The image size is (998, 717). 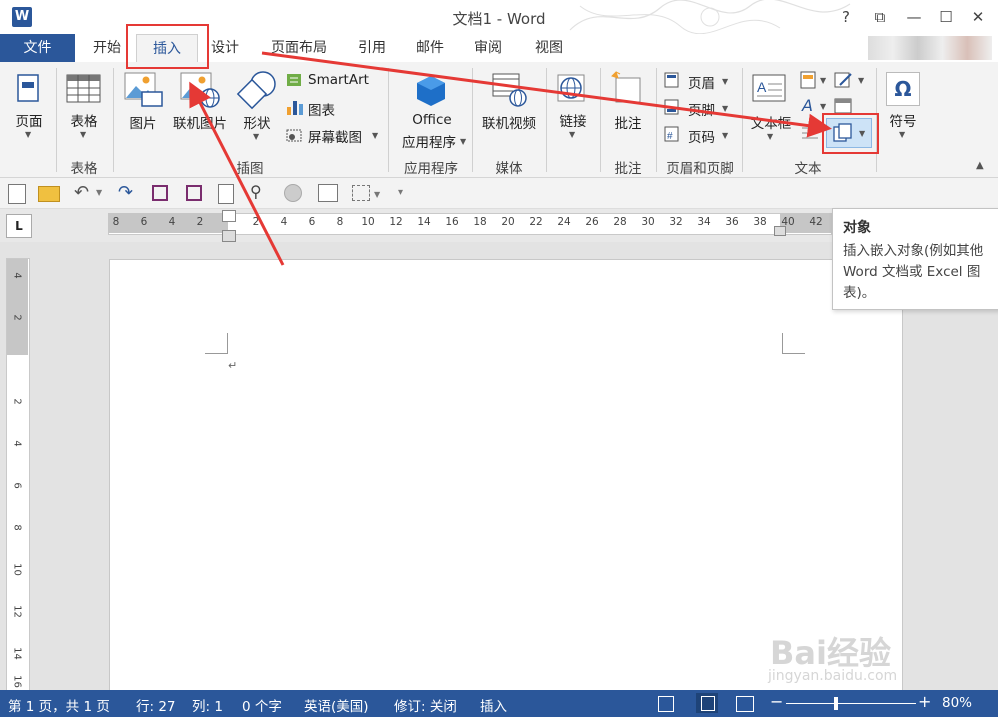 What do you see at coordinates (237, 173) in the screenshot?
I see `arrow-to-insert-tab` at bounding box center [237, 173].